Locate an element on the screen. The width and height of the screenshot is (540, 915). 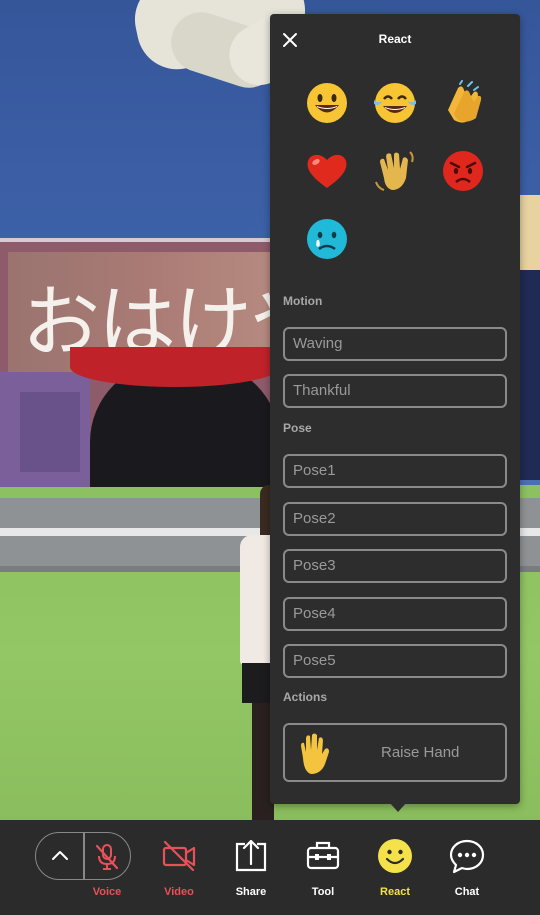
tool-button: Tool is located at coordinates (323, 873).